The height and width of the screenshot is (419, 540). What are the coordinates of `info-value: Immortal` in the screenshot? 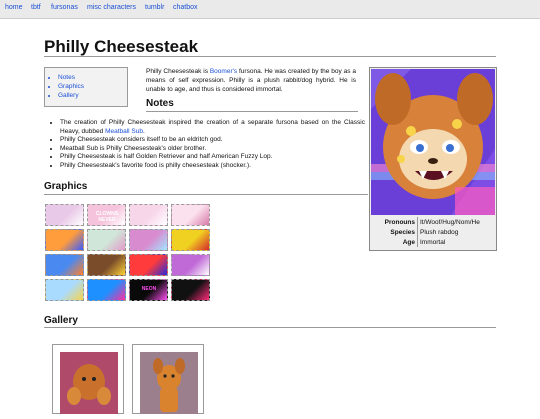 It's located at (433, 242).